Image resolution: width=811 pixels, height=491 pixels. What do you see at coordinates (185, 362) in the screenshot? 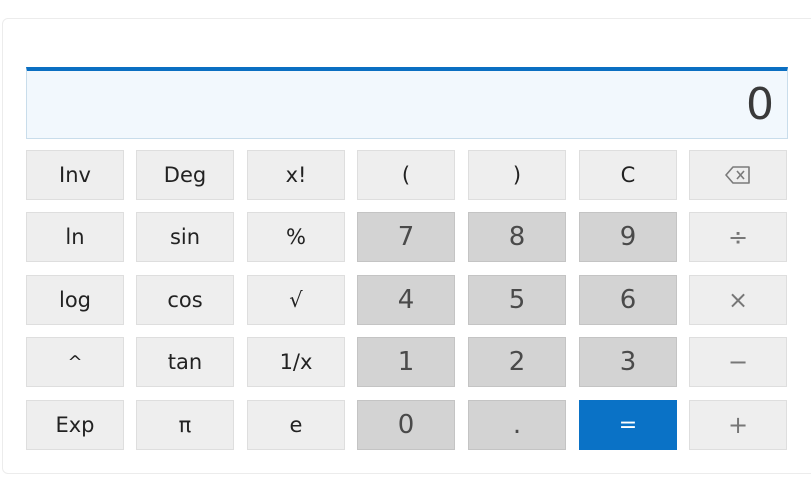
I see `tan-button: tan` at bounding box center [185, 362].